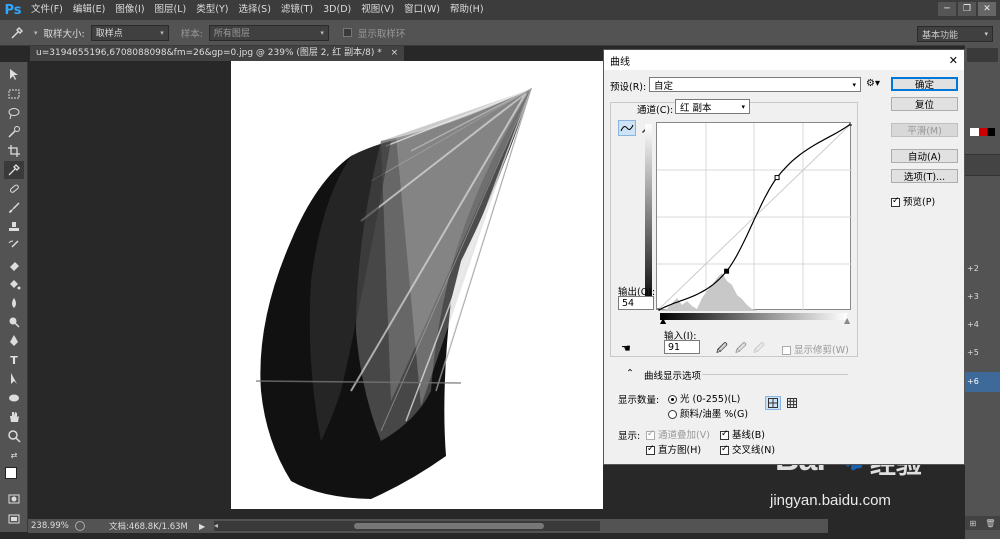  I want to click on histogram-option: 直方图(H), so click(673, 449).